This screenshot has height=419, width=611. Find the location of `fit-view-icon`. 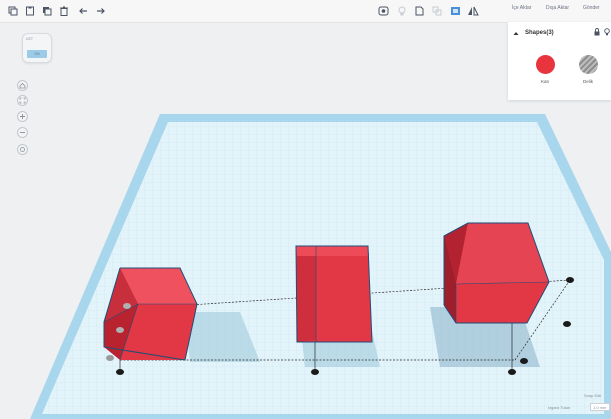

fit-view-icon is located at coordinates (22, 100).